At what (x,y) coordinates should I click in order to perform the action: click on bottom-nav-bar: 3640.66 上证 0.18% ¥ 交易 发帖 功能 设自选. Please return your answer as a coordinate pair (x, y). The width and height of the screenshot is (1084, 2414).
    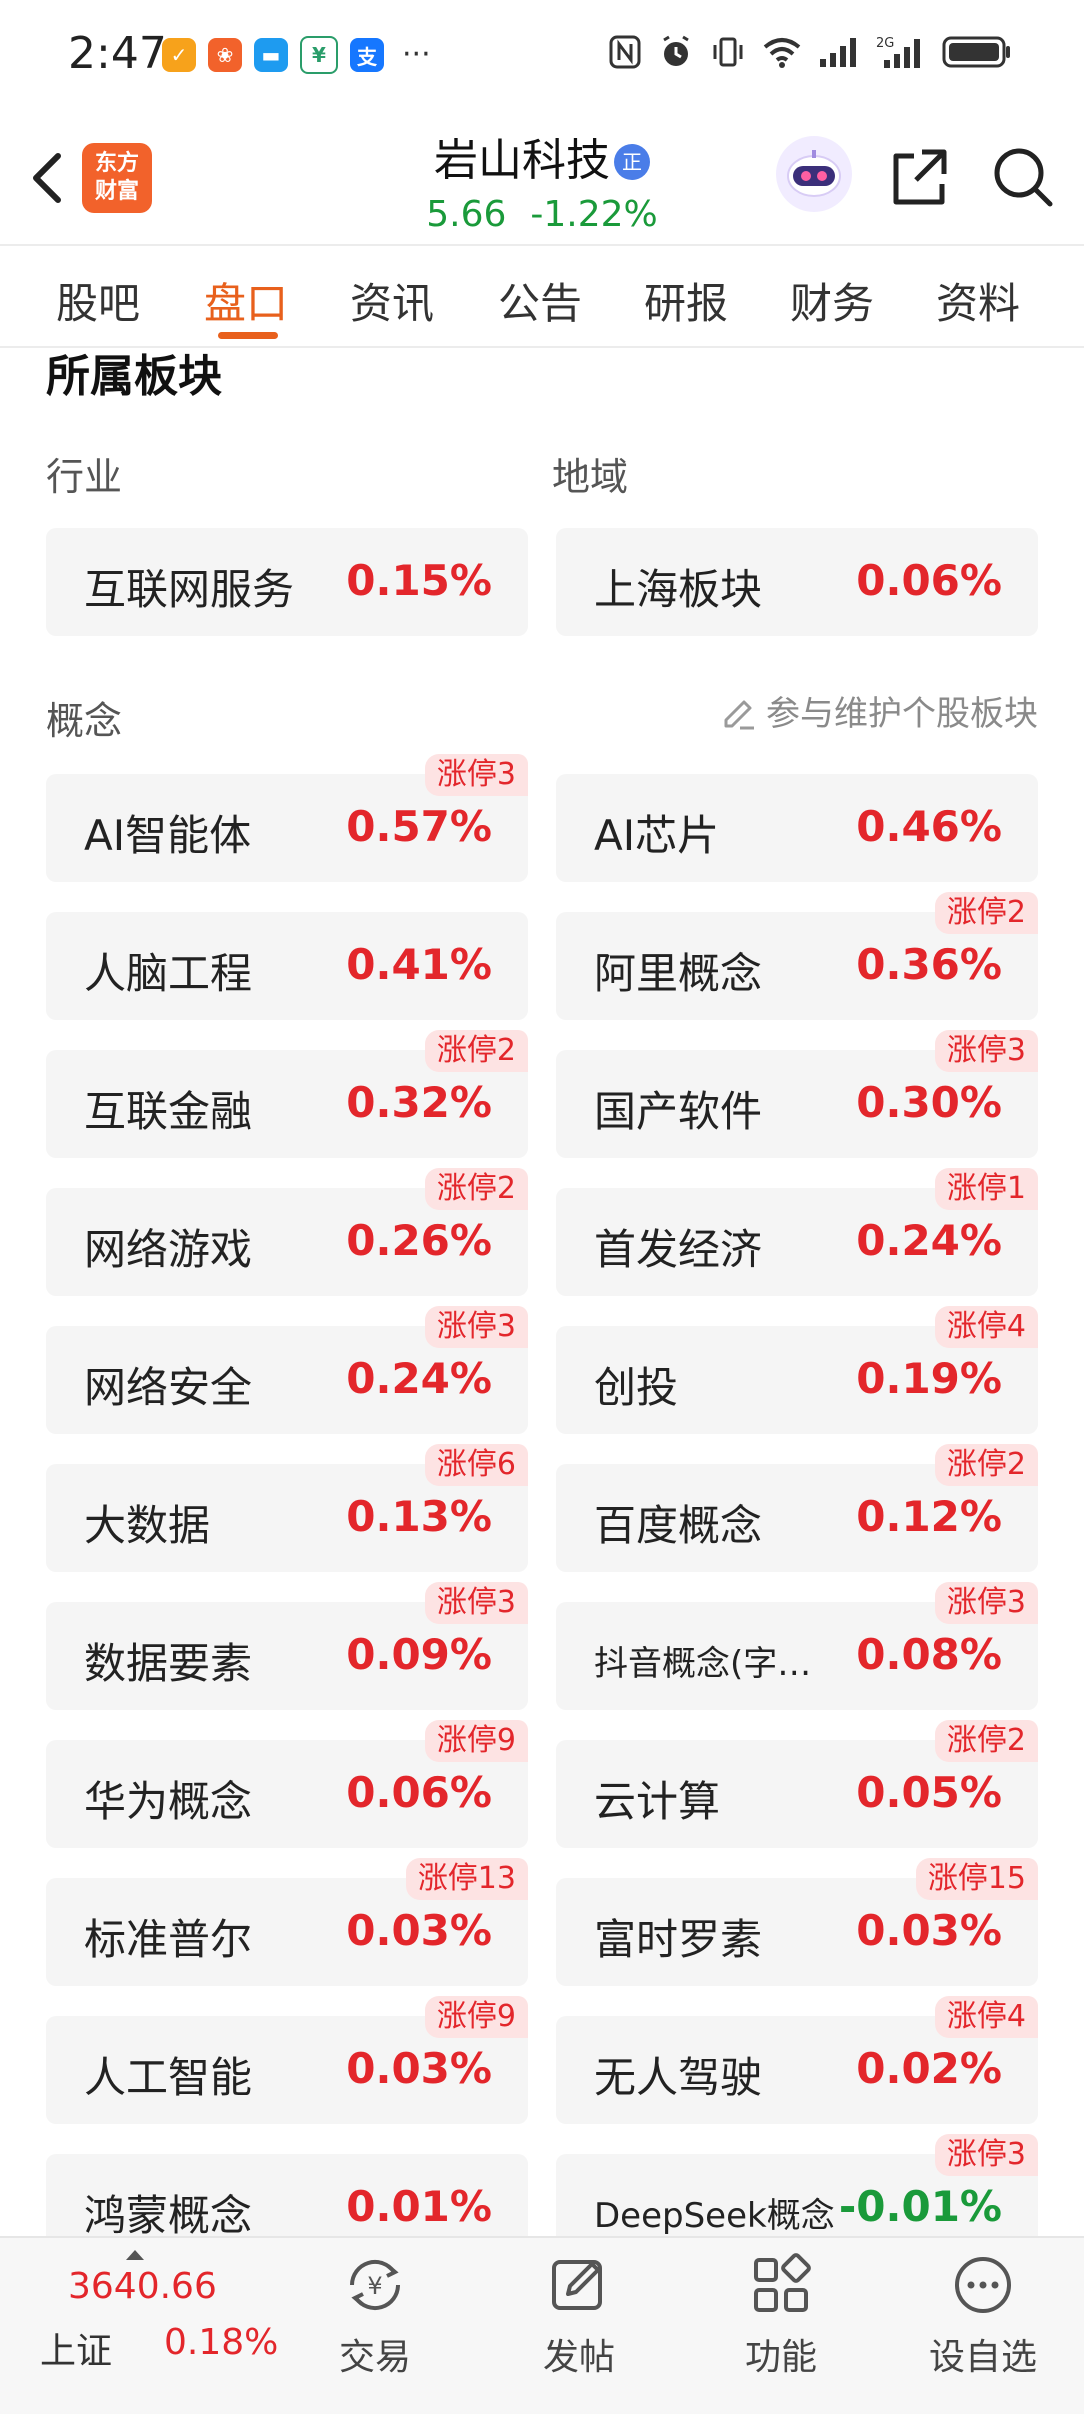
    Looking at the image, I should click on (542, 2325).